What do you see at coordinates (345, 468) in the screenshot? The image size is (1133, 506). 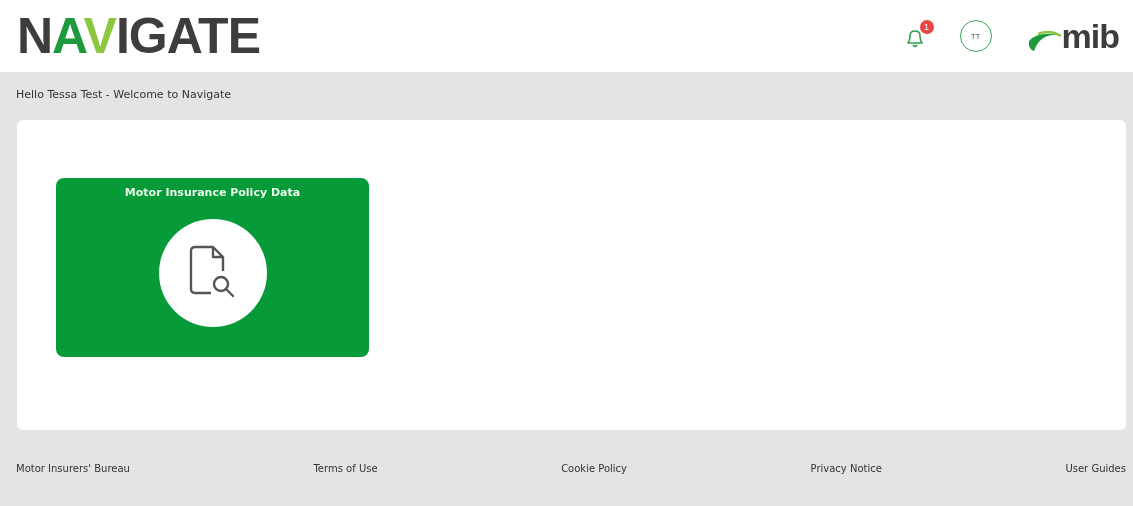 I see `footer-link: Terms of Use` at bounding box center [345, 468].